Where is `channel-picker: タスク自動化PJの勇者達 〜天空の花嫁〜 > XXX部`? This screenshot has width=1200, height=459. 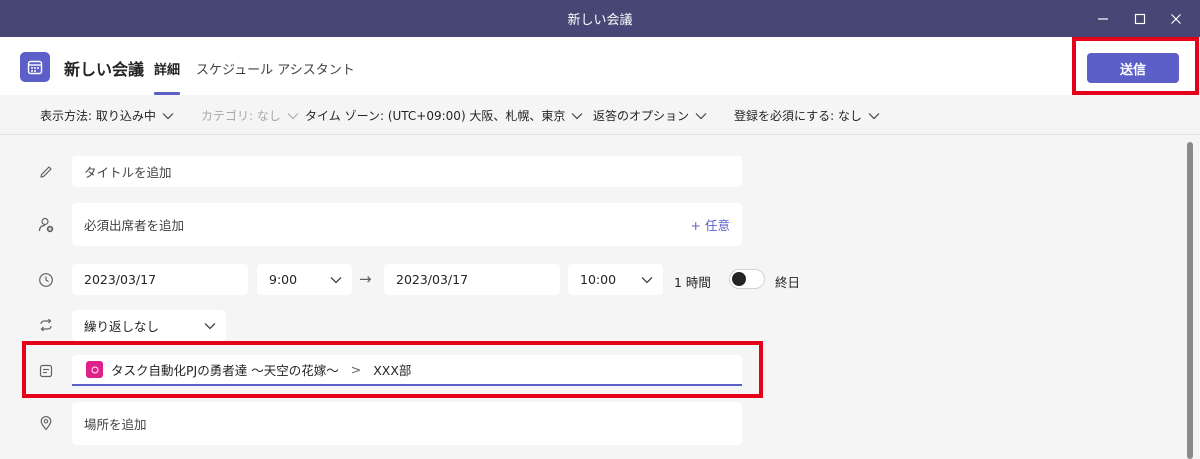 channel-picker: タスク自動化PJの勇者達 〜天空の花嫁〜 > XXX部 is located at coordinates (407, 370).